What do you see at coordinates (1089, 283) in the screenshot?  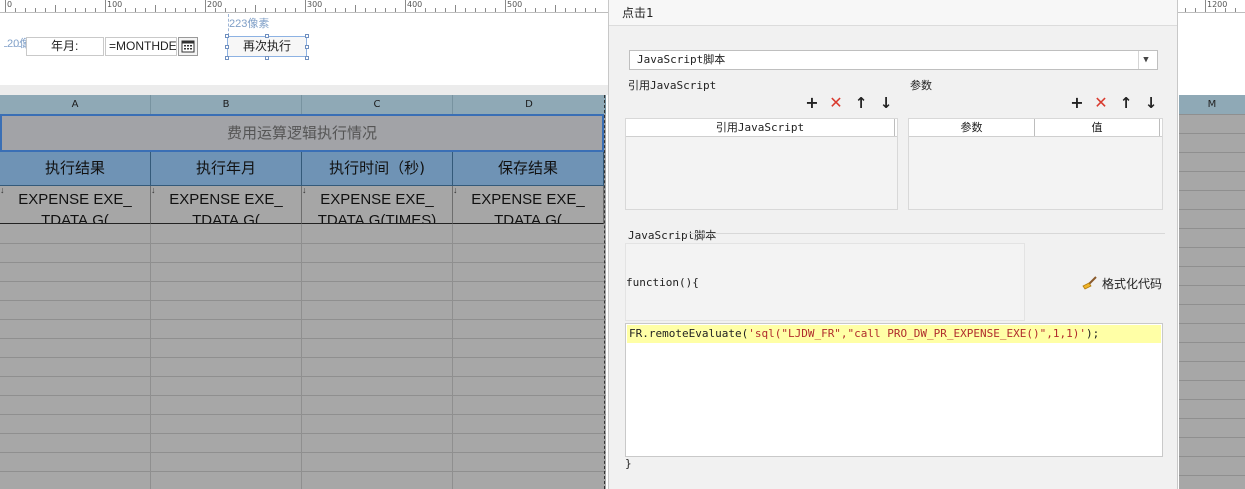 I see `broom-icon` at bounding box center [1089, 283].